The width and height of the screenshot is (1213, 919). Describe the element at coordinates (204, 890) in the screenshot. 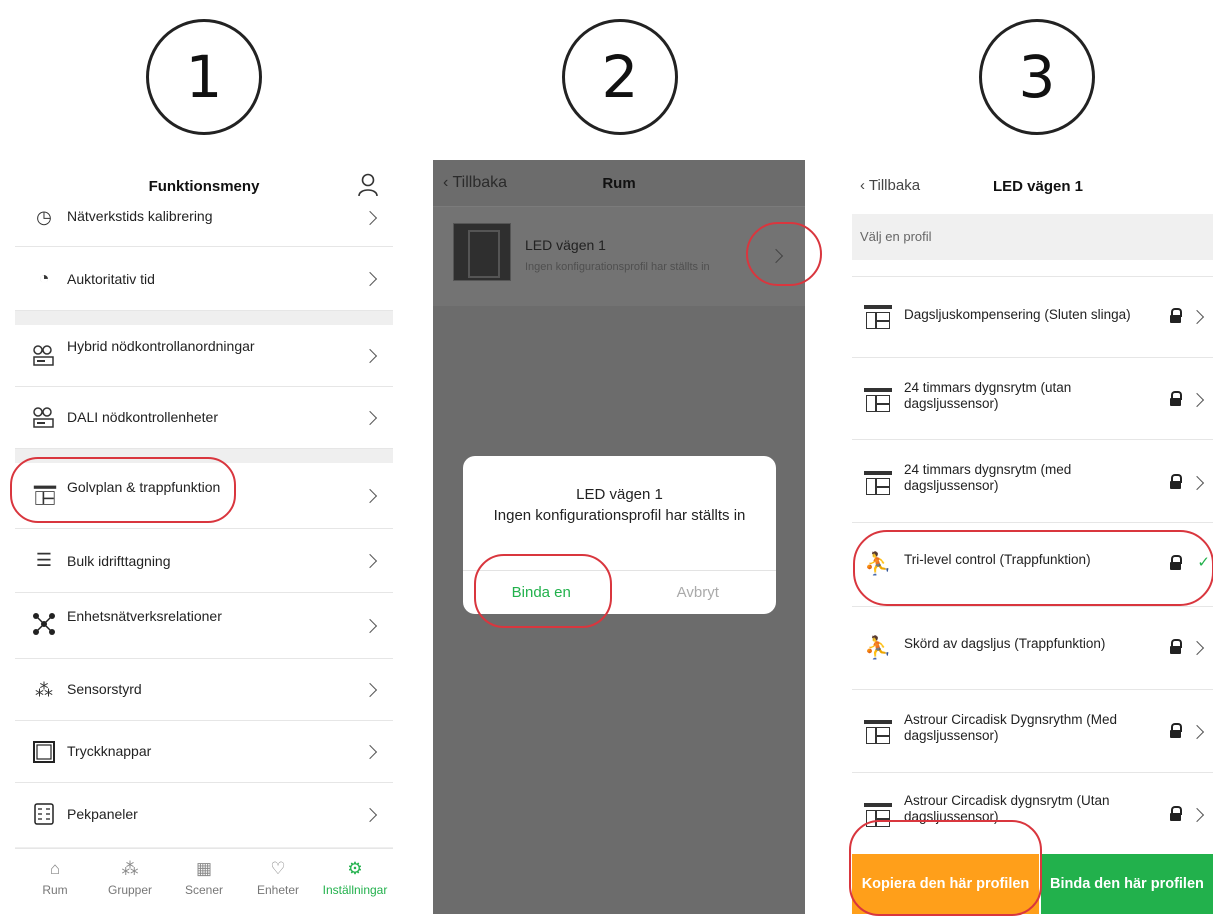

I see `tab-label: Scener` at that location.